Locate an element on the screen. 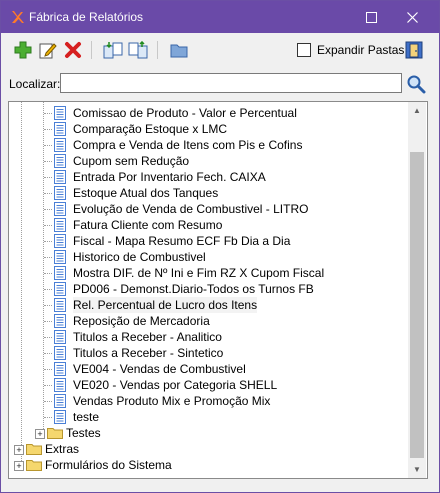 The image size is (440, 493). export-report-button is located at coordinates (138, 50).